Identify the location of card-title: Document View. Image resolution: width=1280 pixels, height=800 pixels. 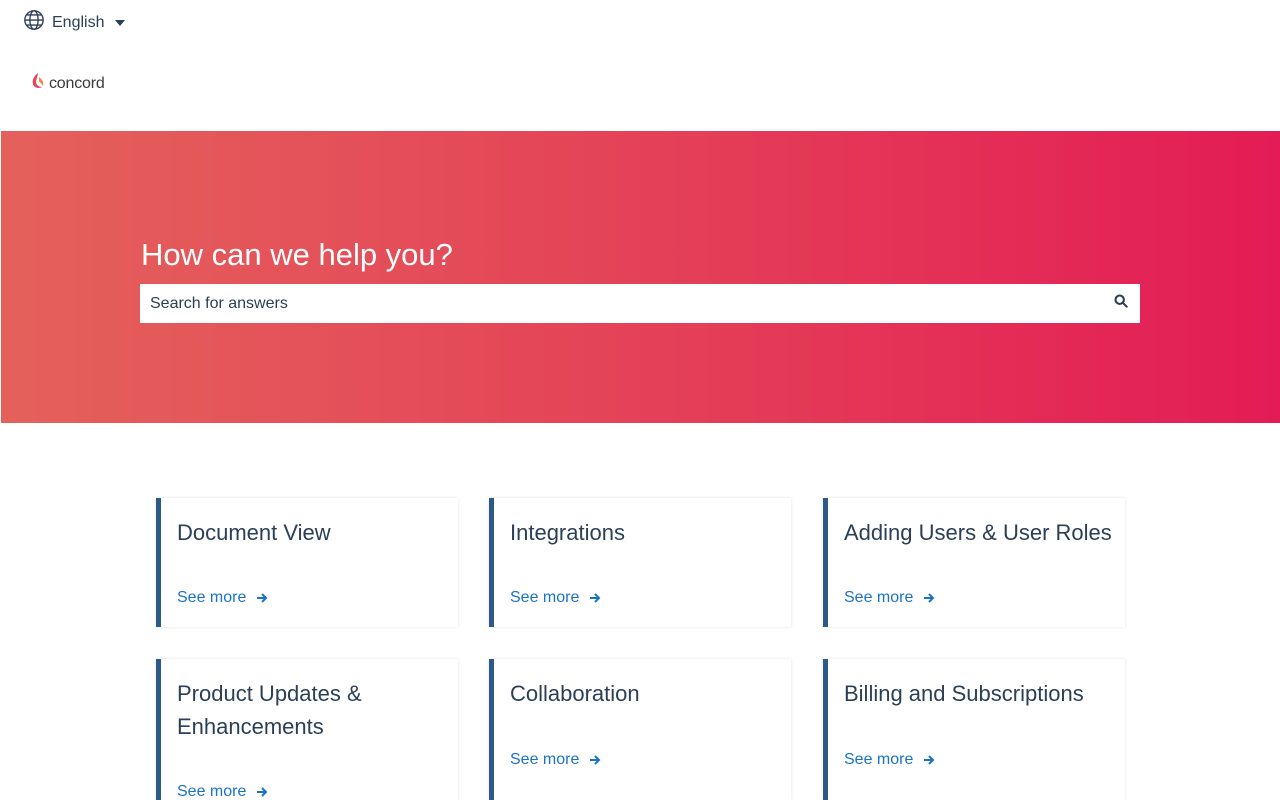
(254, 532).